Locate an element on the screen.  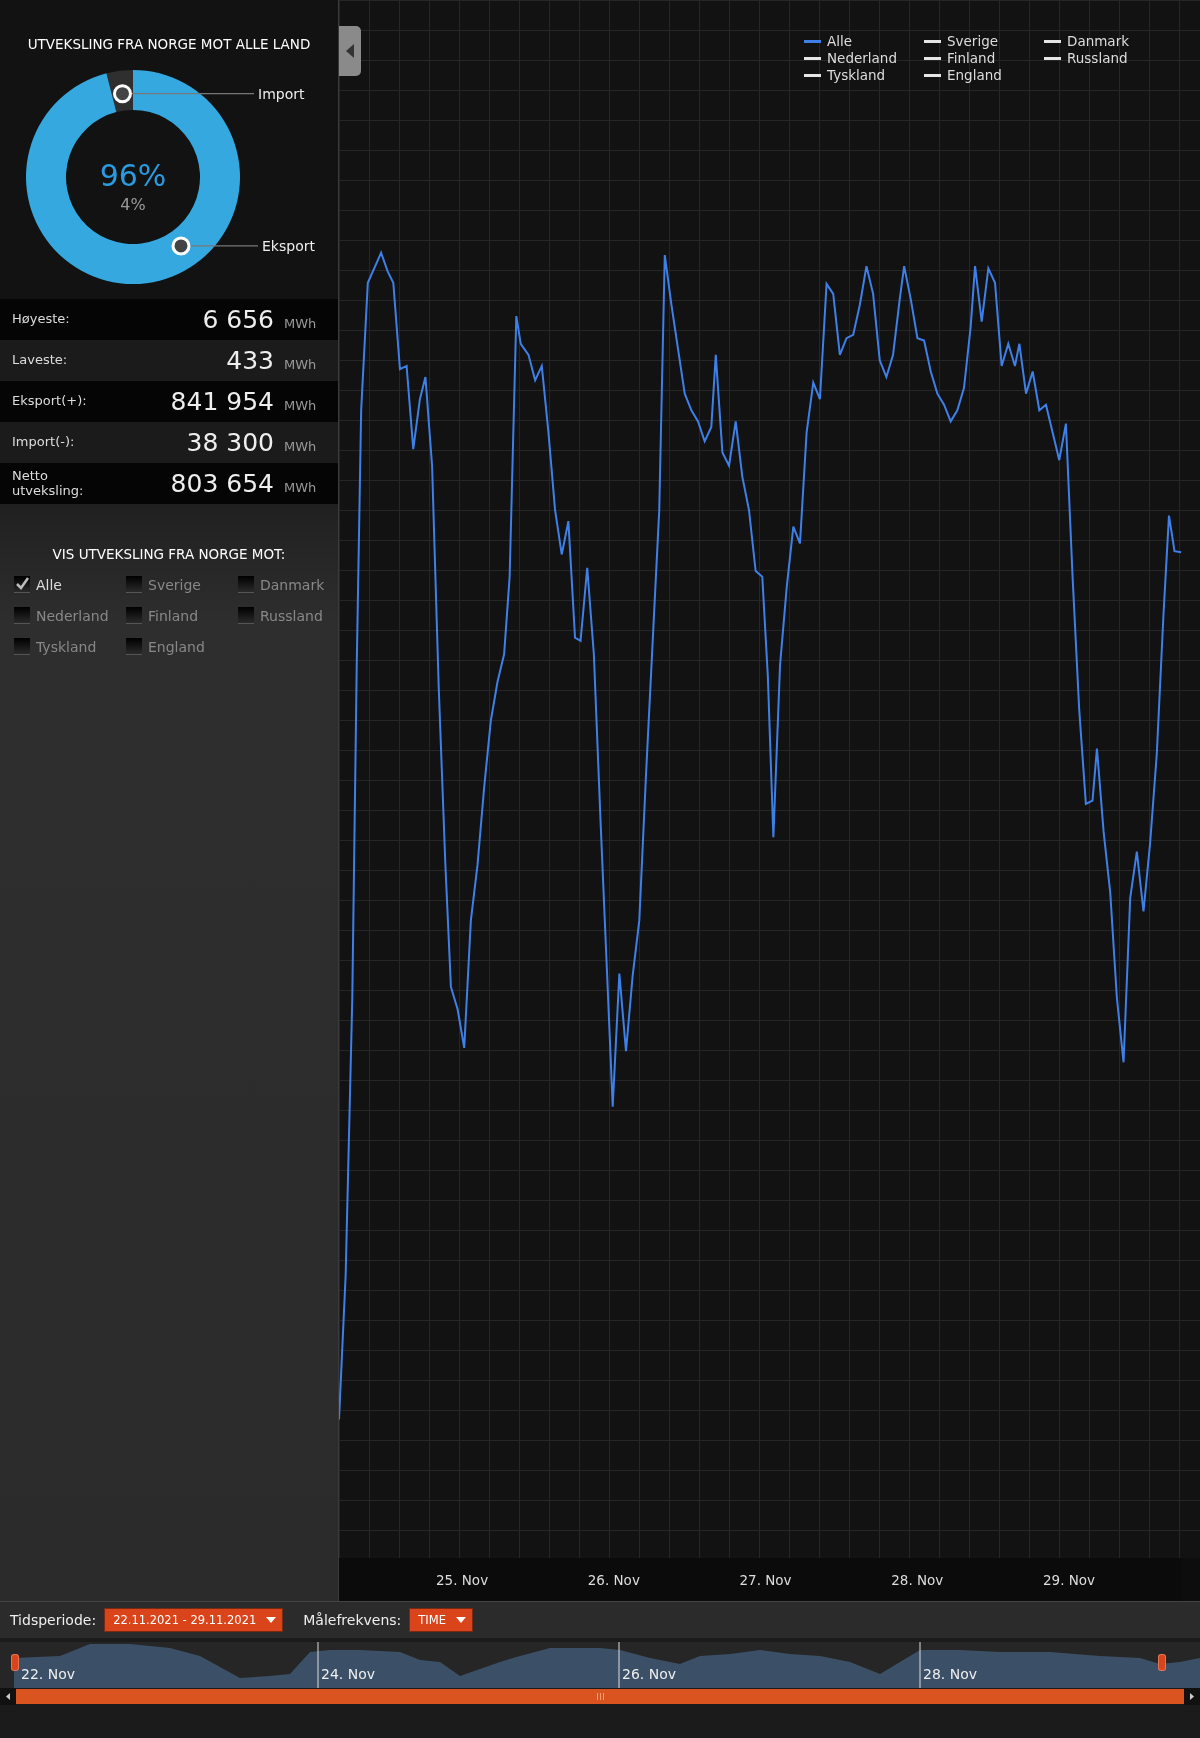
stat-label: Laveste: is located at coordinates (40, 360).